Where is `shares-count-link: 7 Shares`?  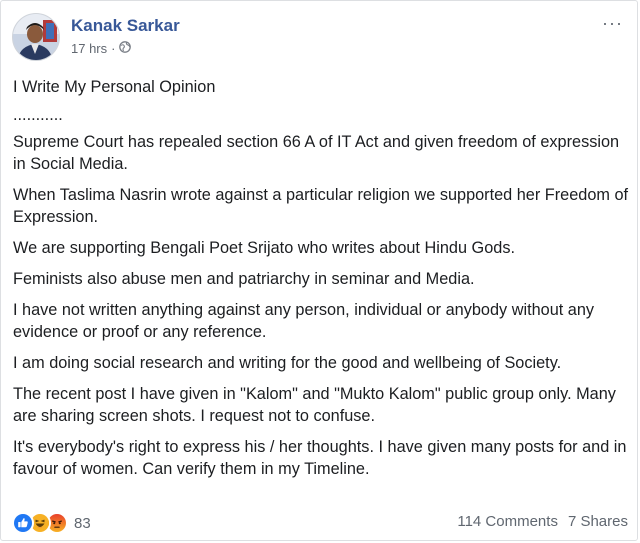
shares-count-link: 7 Shares is located at coordinates (598, 521).